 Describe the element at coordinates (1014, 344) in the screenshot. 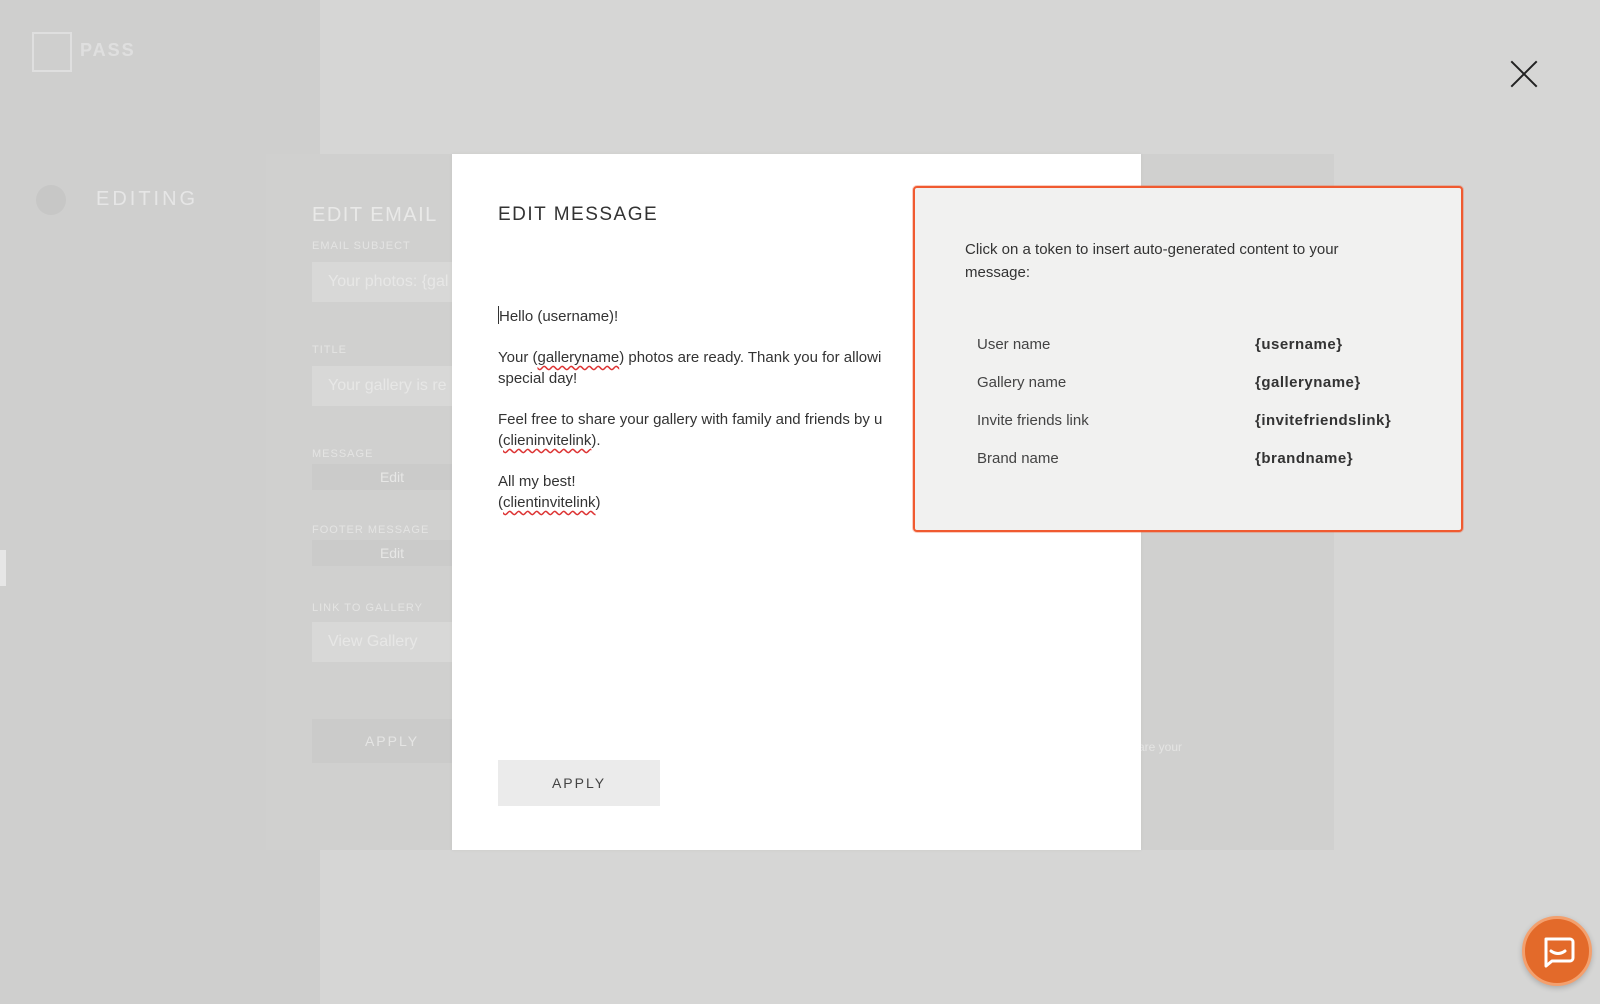

I see `token-name: User name` at that location.